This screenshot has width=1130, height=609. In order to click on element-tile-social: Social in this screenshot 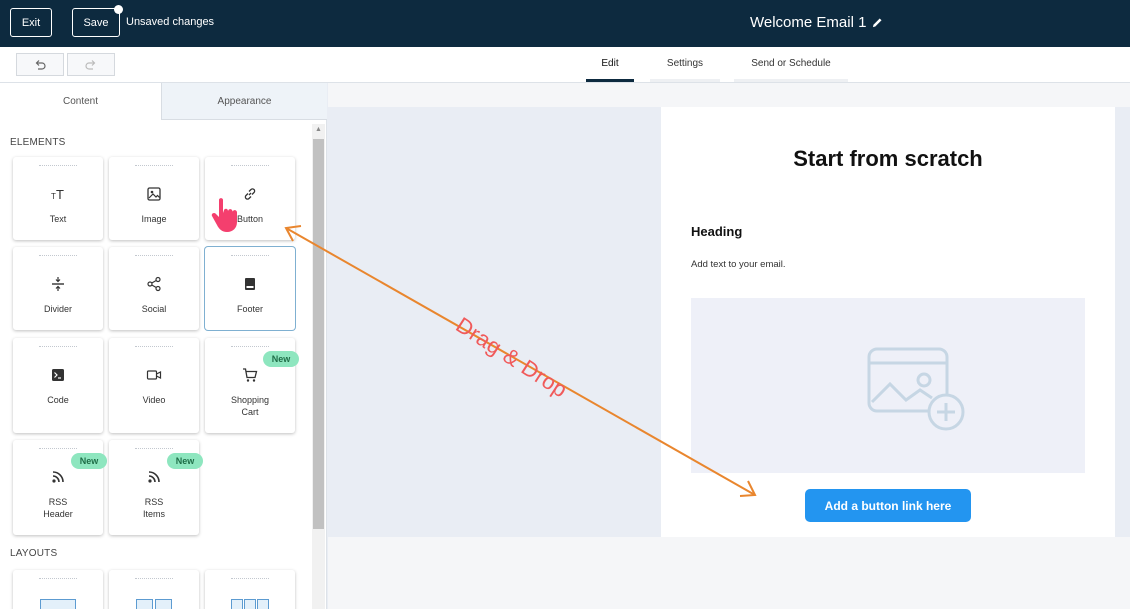, I will do `click(154, 288)`.